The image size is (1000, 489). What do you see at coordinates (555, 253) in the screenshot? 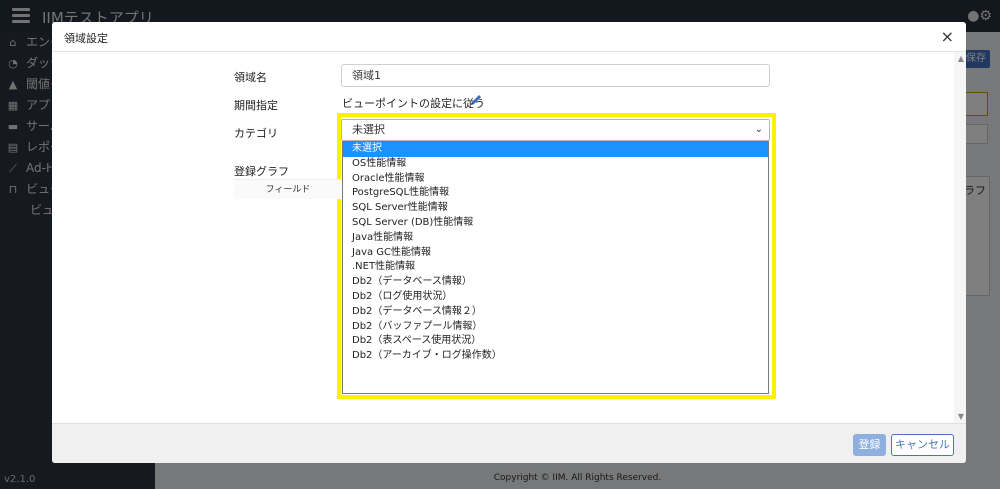
I see `category-option: Java GC性能情報` at bounding box center [555, 253].